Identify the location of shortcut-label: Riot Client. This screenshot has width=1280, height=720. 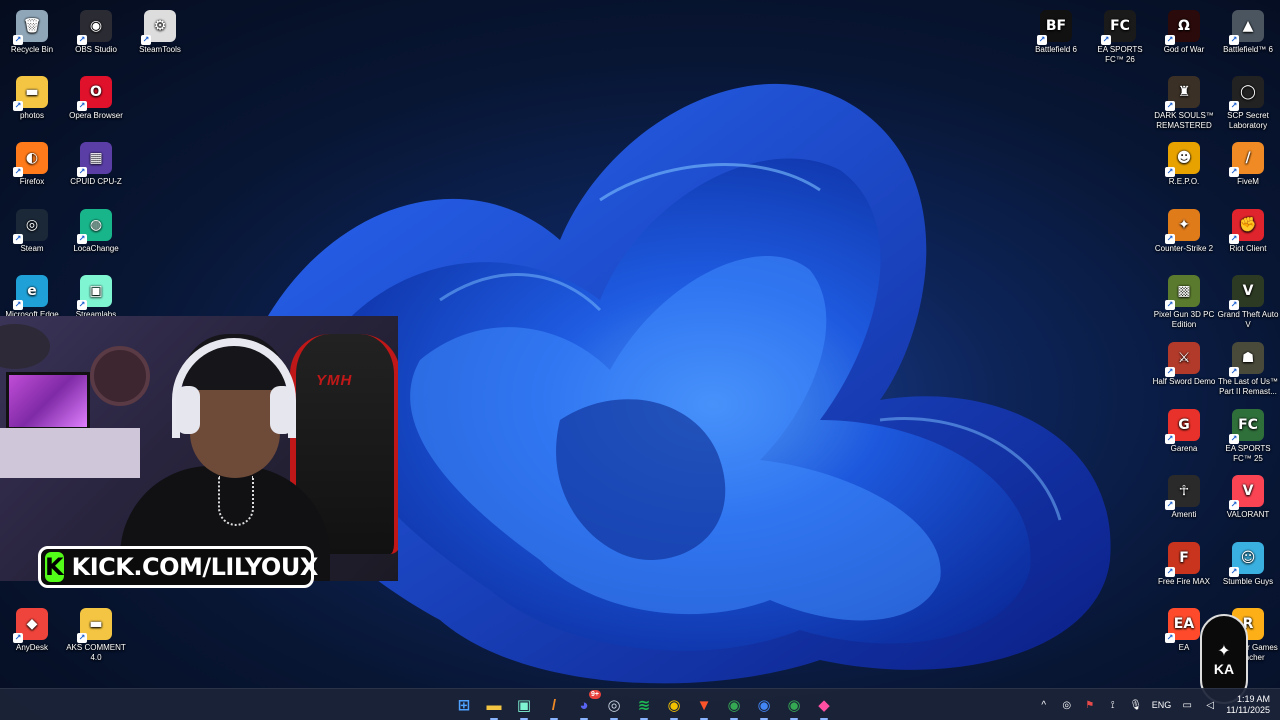
(1248, 248).